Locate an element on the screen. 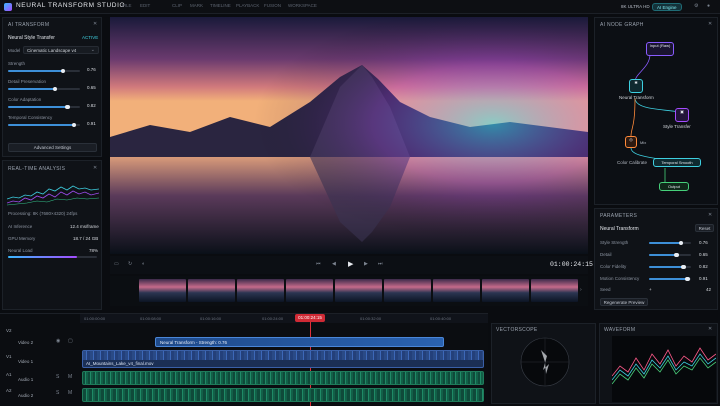 This screenshot has height=406, width=720. viewer-timecode: 01:00:24:15 is located at coordinates (571, 264).